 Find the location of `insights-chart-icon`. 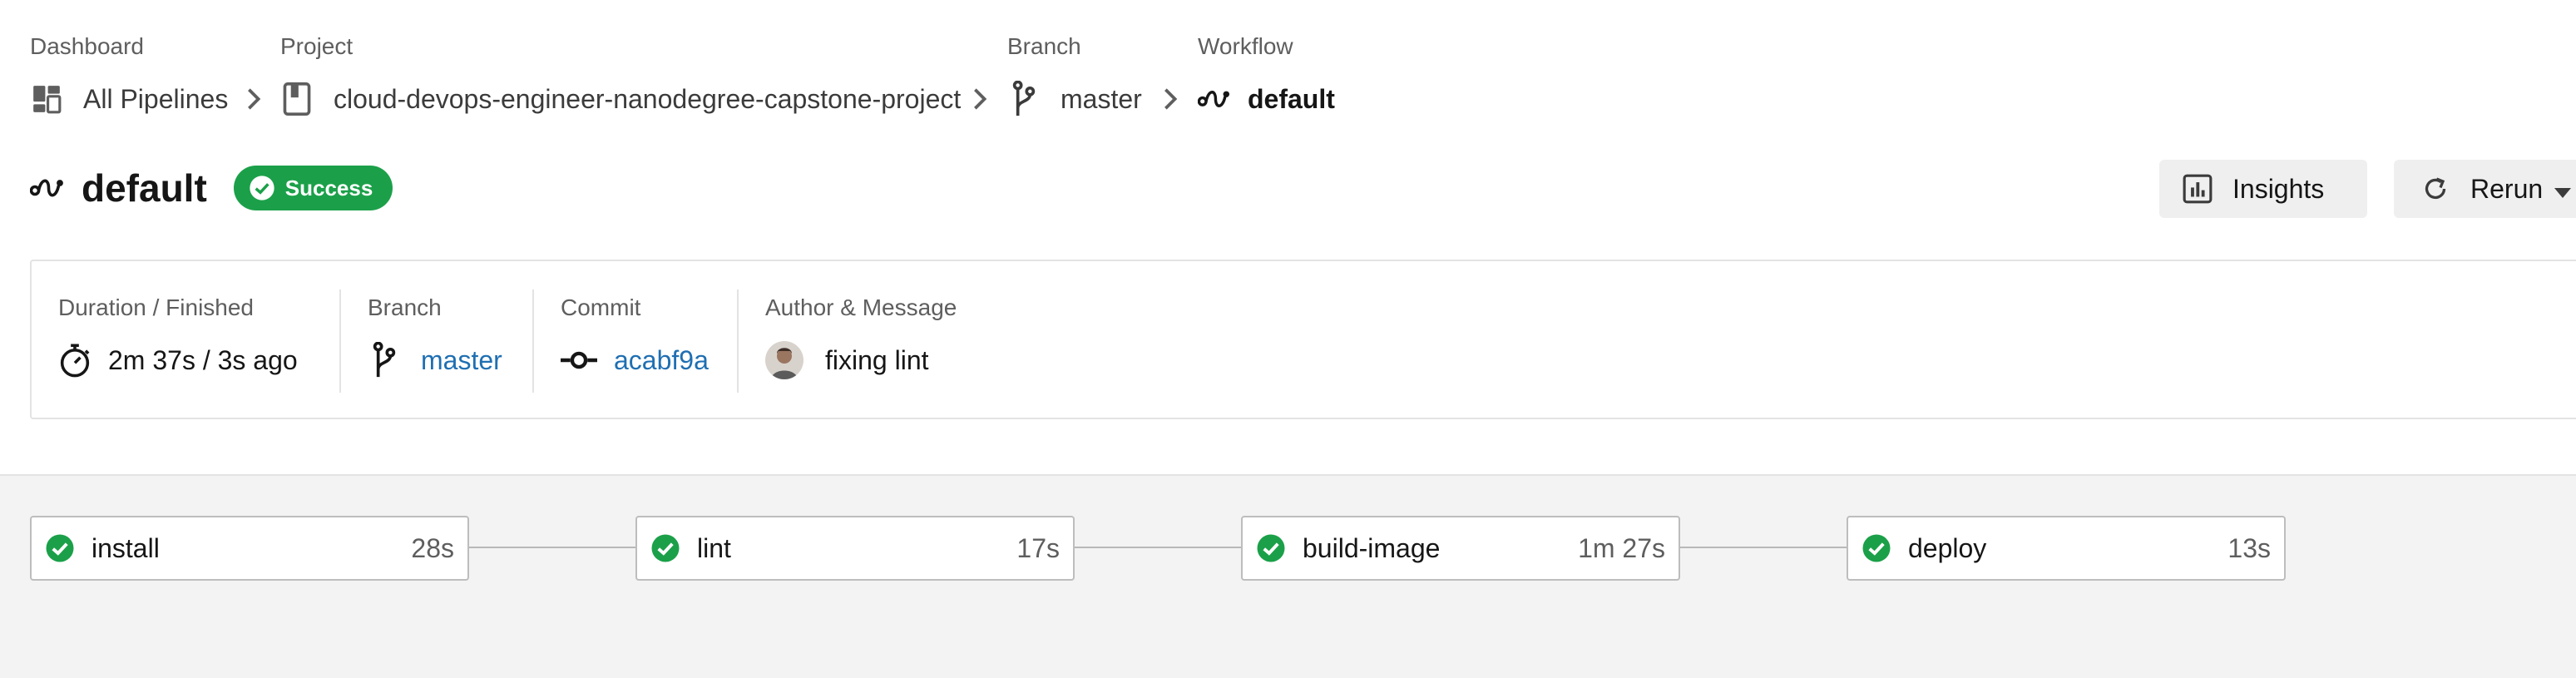

insights-chart-icon is located at coordinates (2197, 188).